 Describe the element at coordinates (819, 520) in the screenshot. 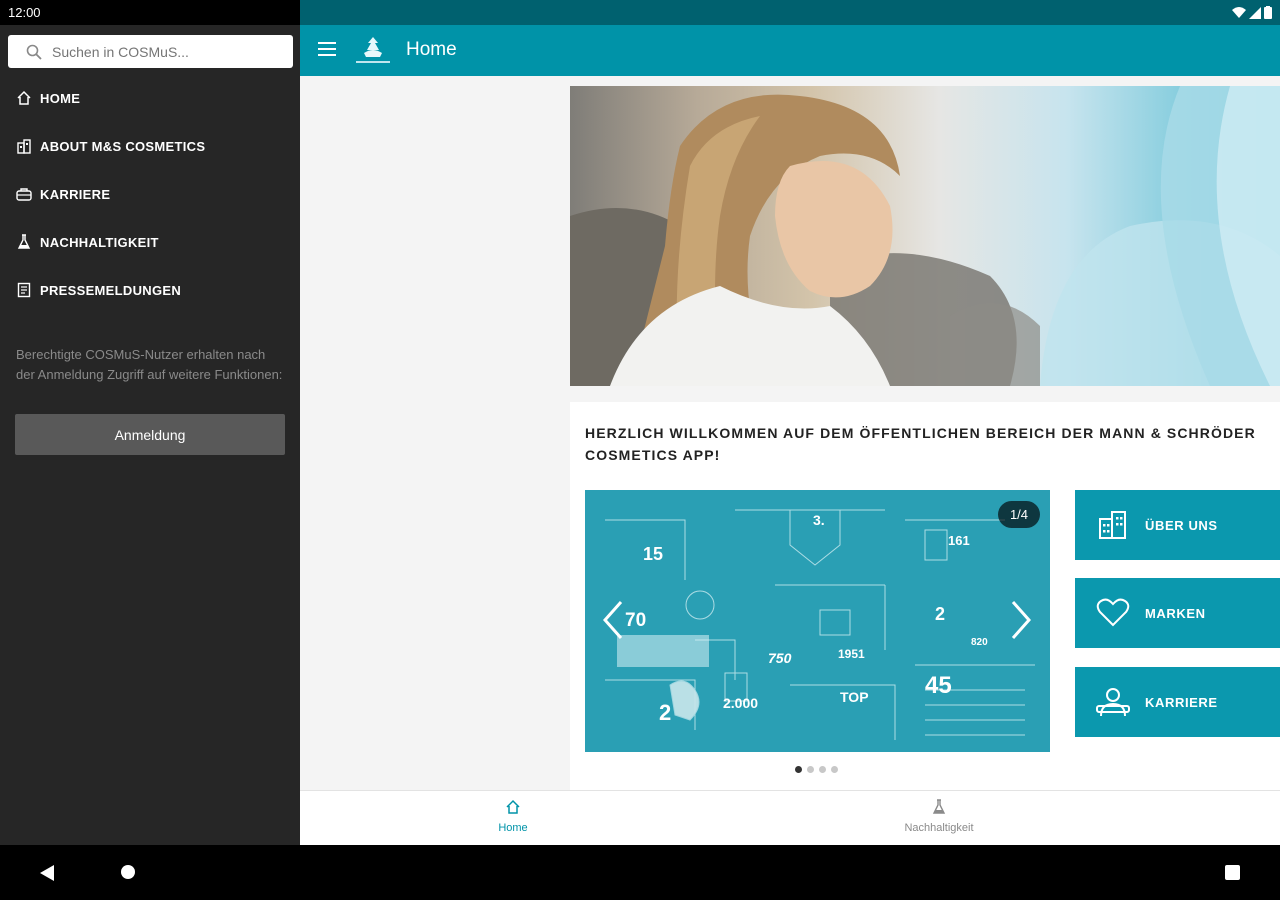

I see `infographic-text: 3.` at that location.